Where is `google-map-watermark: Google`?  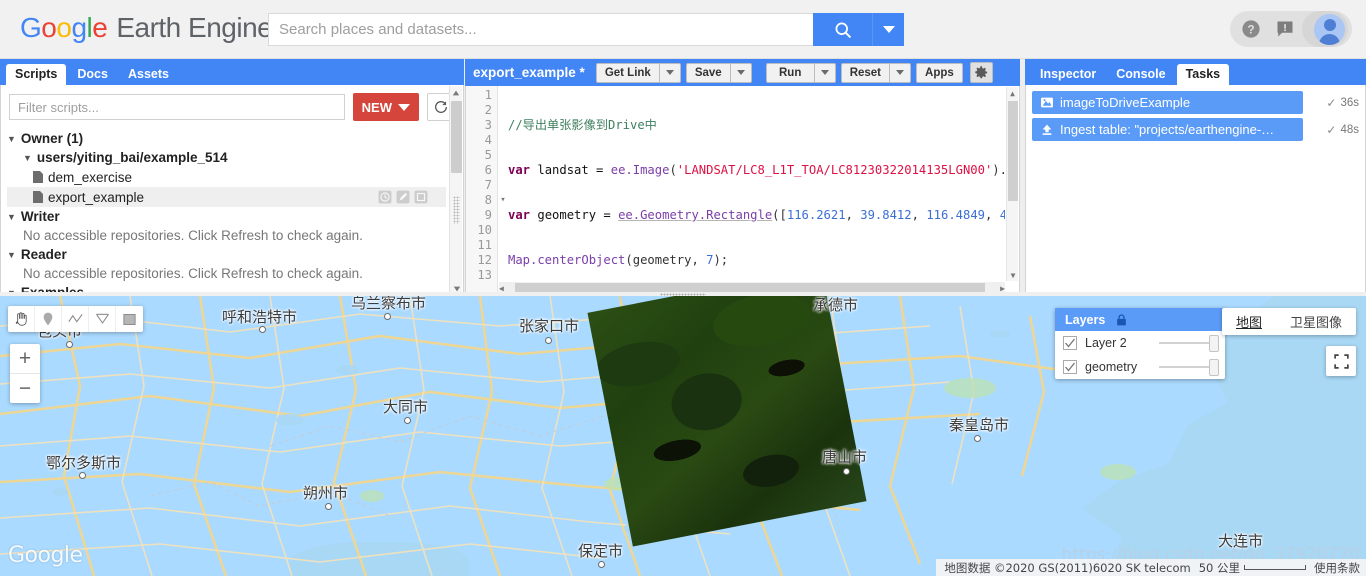
google-map-watermark: Google is located at coordinates (45, 555).